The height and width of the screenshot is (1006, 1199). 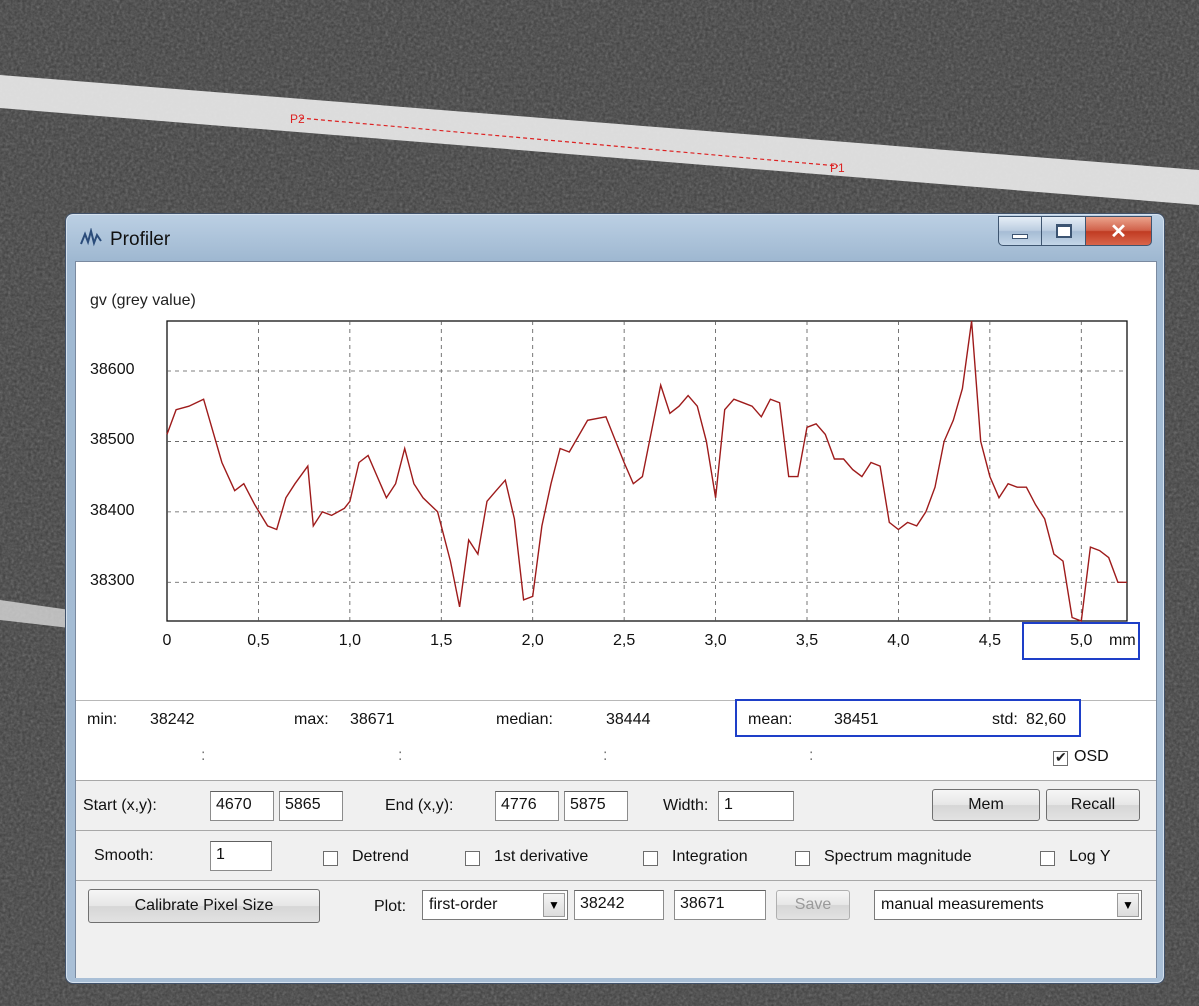 I want to click on detrend-checkbox, so click(x=330, y=858).